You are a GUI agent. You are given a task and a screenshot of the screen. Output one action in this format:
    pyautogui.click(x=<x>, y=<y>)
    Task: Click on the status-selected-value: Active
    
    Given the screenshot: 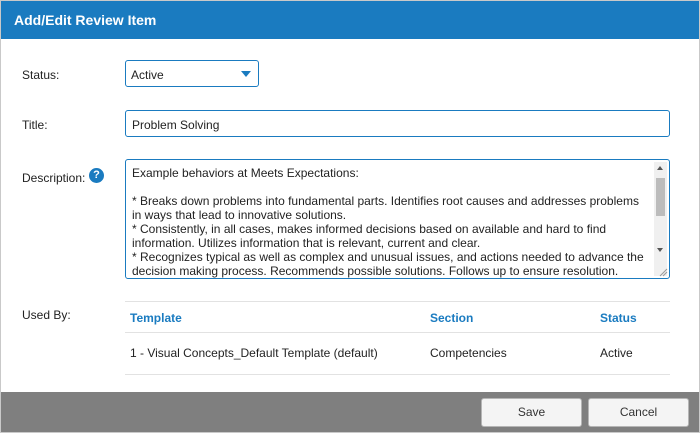 What is the action you would take?
    pyautogui.click(x=147, y=75)
    